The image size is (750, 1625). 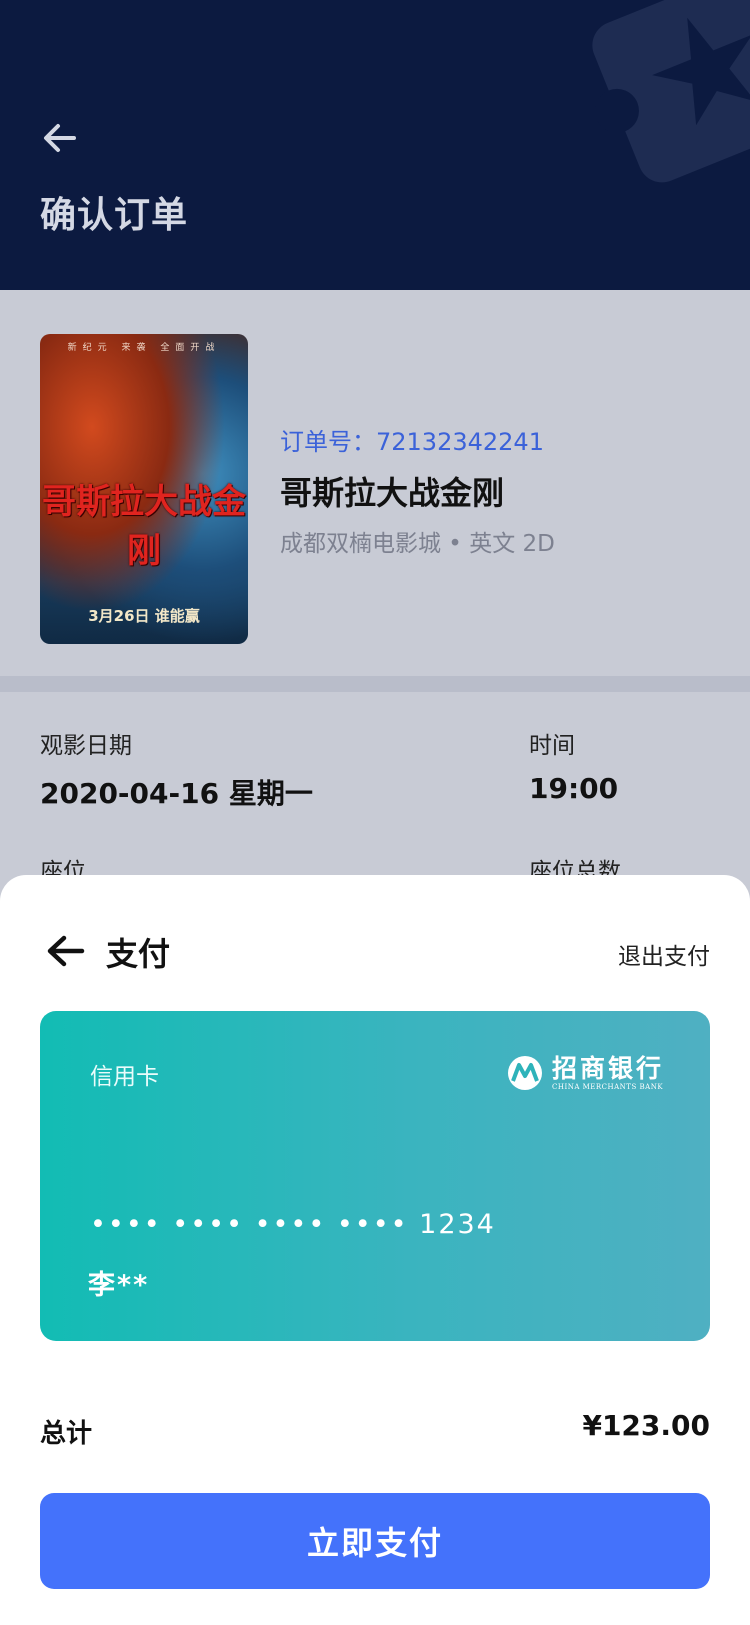 What do you see at coordinates (664, 954) in the screenshot?
I see `exit-payment-link: 退出支付` at bounding box center [664, 954].